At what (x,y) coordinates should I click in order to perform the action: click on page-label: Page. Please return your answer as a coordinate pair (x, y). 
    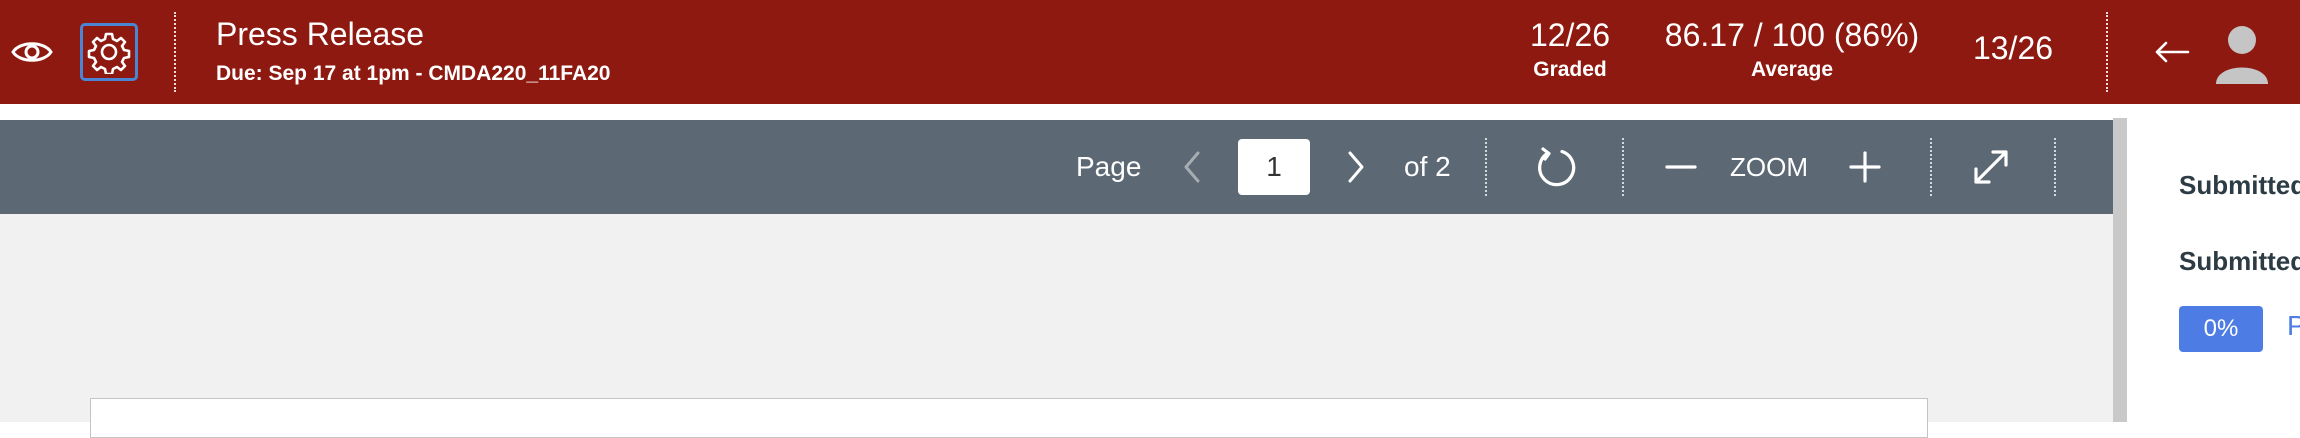
    Looking at the image, I should click on (1109, 166).